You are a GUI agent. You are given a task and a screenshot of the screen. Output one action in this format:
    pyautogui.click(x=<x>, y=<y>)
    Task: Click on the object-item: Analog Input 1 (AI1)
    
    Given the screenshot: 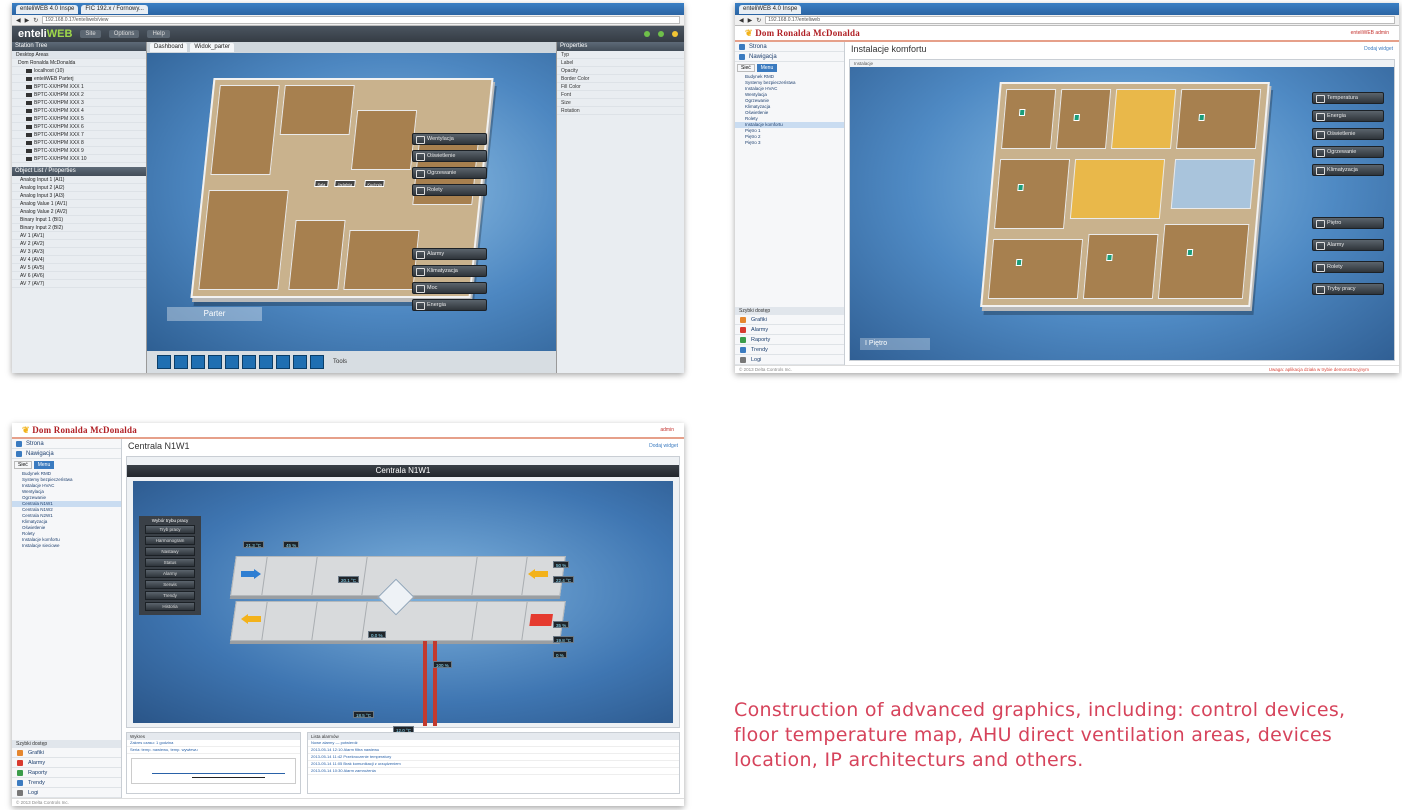 What is the action you would take?
    pyautogui.click(x=79, y=180)
    